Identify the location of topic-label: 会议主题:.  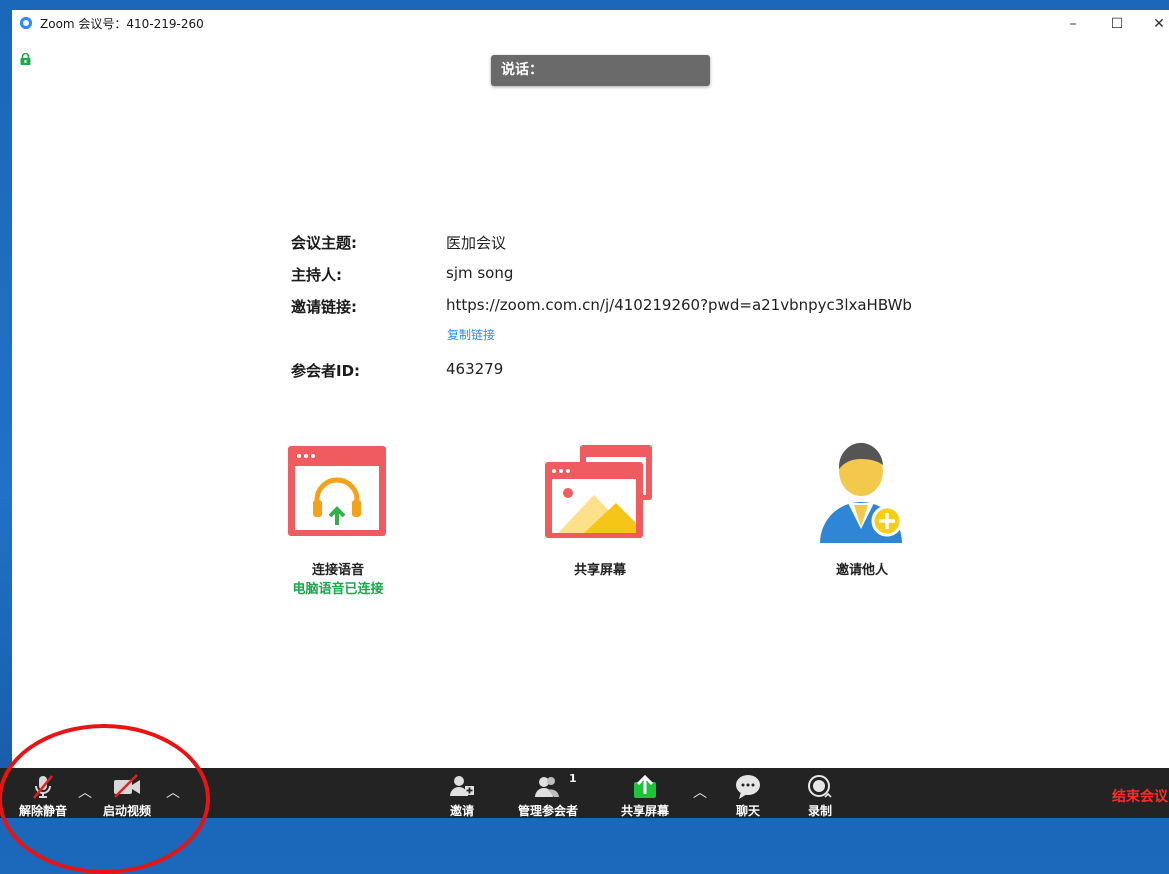
(324, 243).